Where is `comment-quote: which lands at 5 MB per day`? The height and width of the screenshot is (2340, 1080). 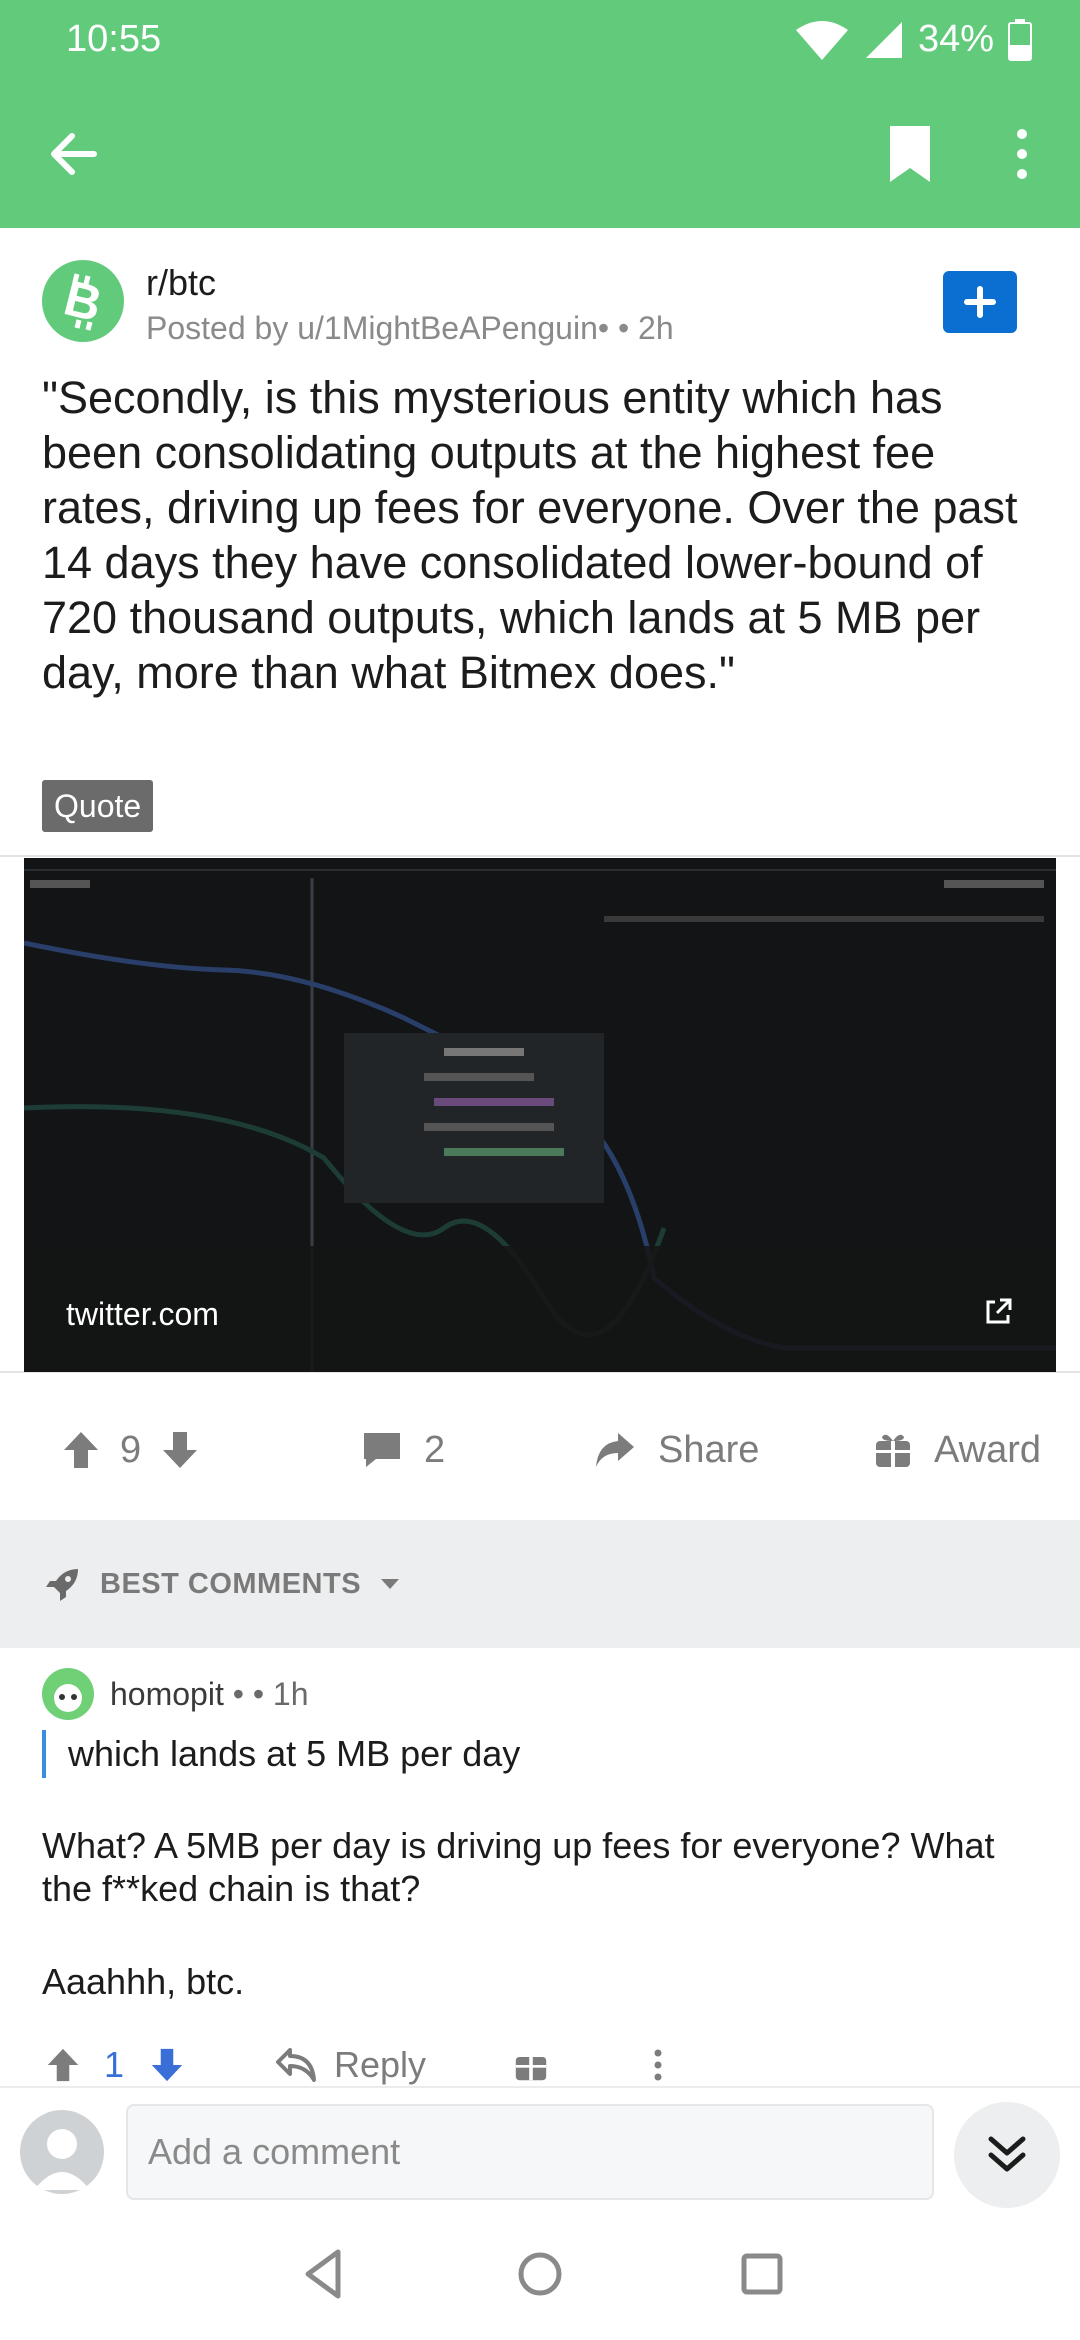 comment-quote: which lands at 5 MB per day is located at coordinates (281, 1754).